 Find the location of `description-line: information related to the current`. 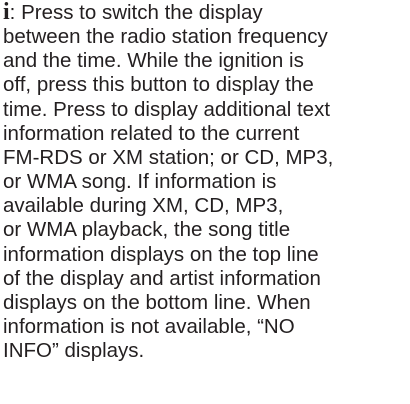

description-line: information related to the current is located at coordinates (151, 133).